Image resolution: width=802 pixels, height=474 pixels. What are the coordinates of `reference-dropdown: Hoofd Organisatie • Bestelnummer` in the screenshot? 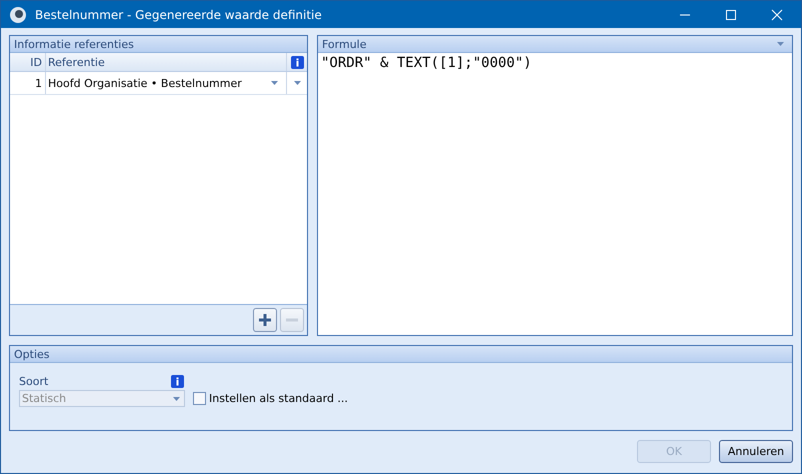 It's located at (166, 83).